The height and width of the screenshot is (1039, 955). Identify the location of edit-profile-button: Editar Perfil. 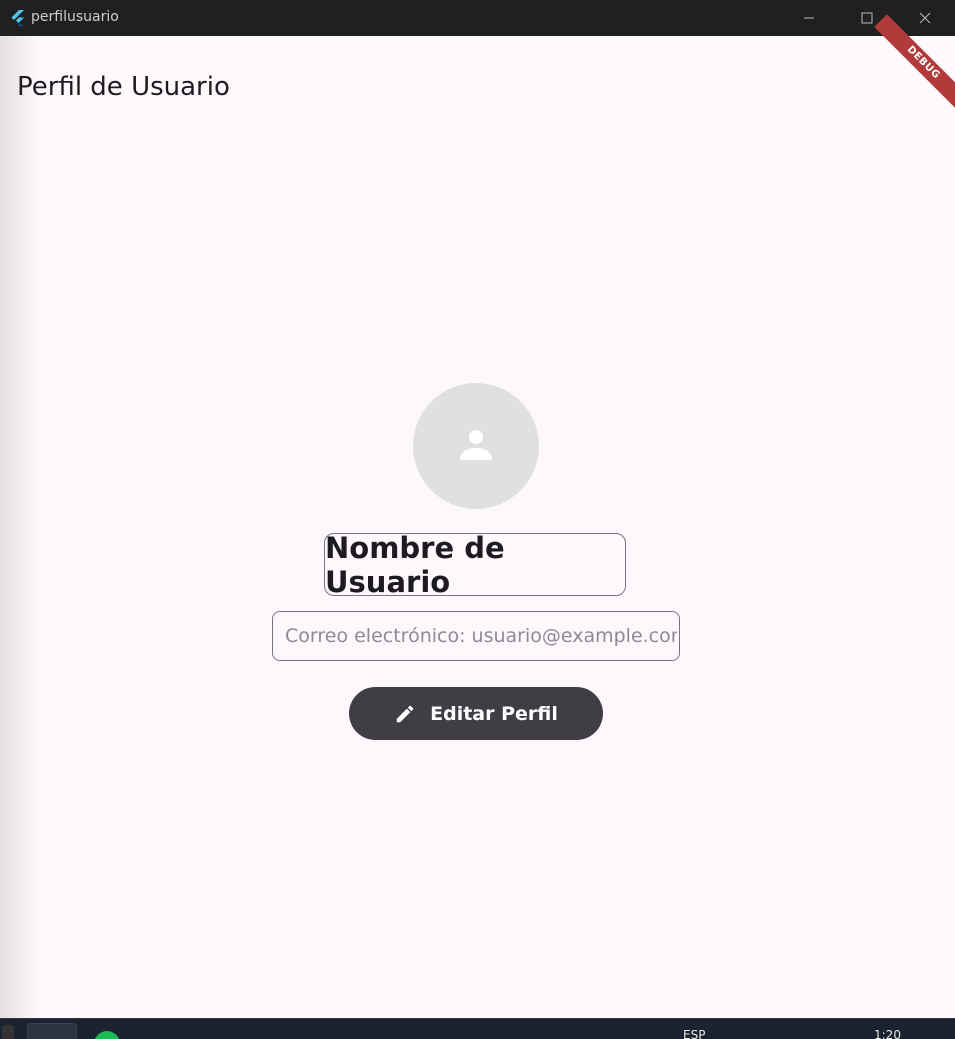
(476, 713).